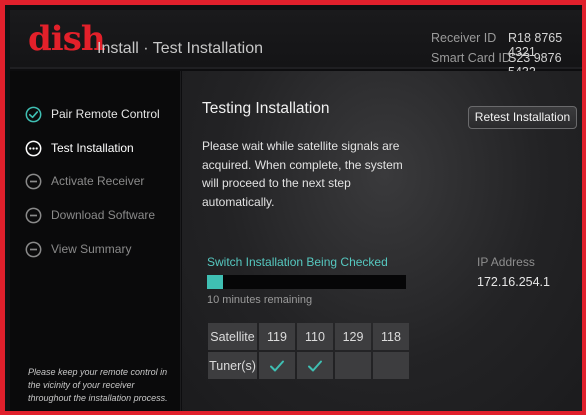  What do you see at coordinates (306, 282) in the screenshot?
I see `progress-bar` at bounding box center [306, 282].